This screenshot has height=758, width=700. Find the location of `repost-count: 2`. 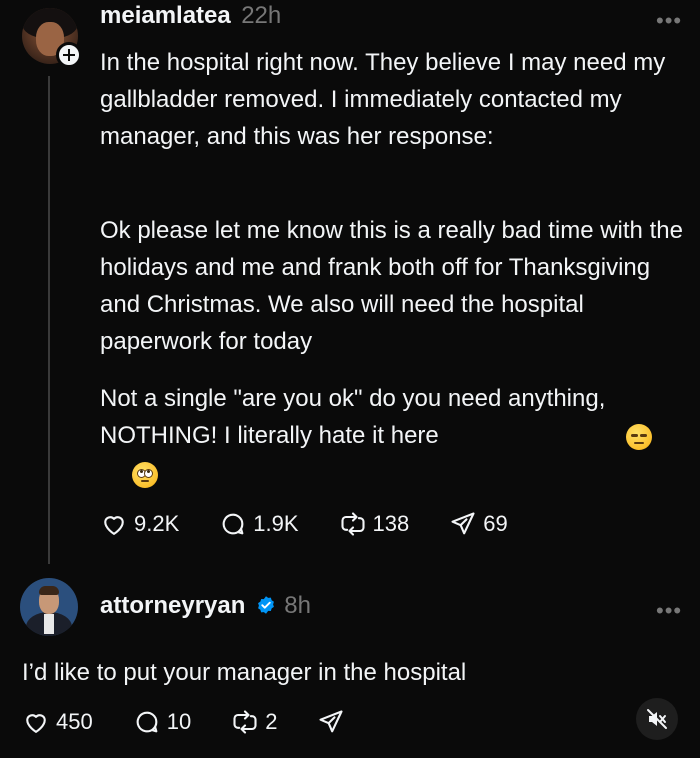

repost-count: 2 is located at coordinates (271, 721).